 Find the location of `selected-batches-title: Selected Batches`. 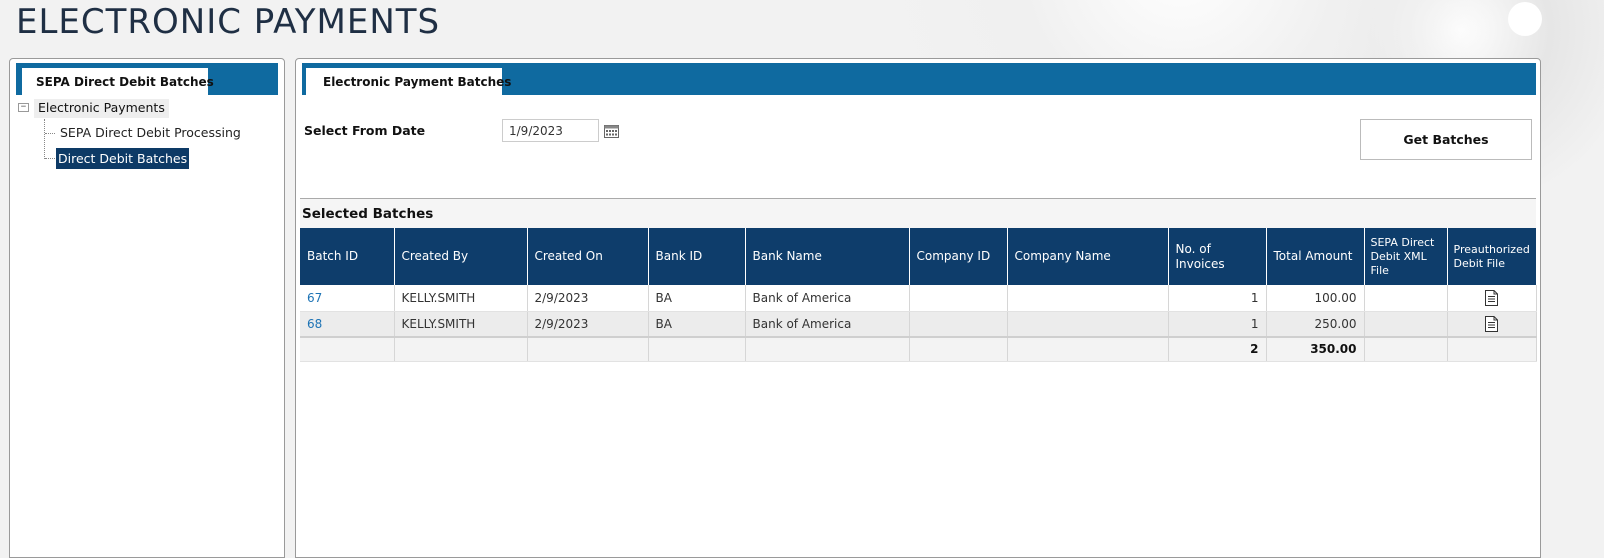

selected-batches-title: Selected Batches is located at coordinates (918, 213).